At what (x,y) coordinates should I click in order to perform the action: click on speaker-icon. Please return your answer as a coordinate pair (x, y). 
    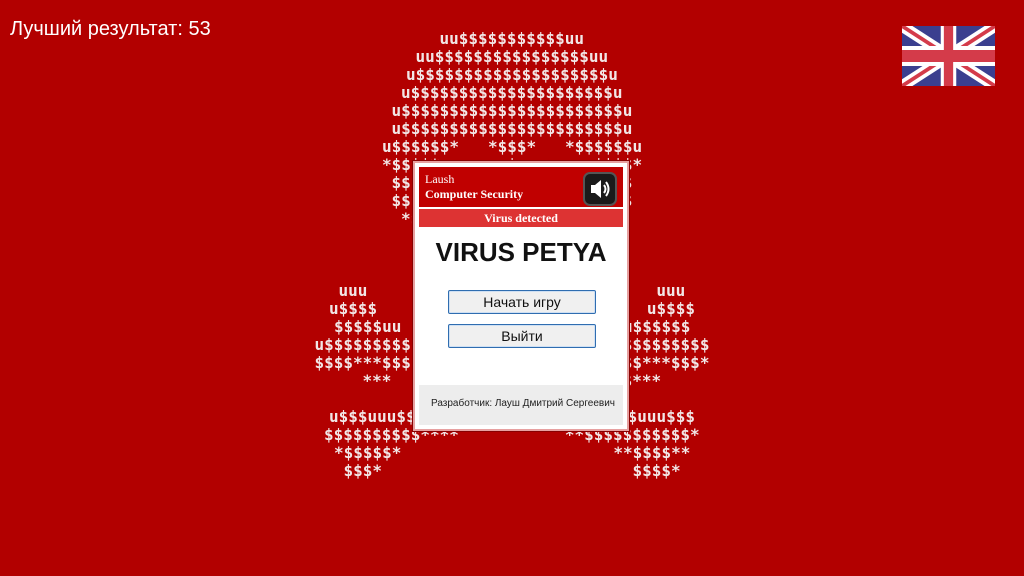
    Looking at the image, I should click on (600, 189).